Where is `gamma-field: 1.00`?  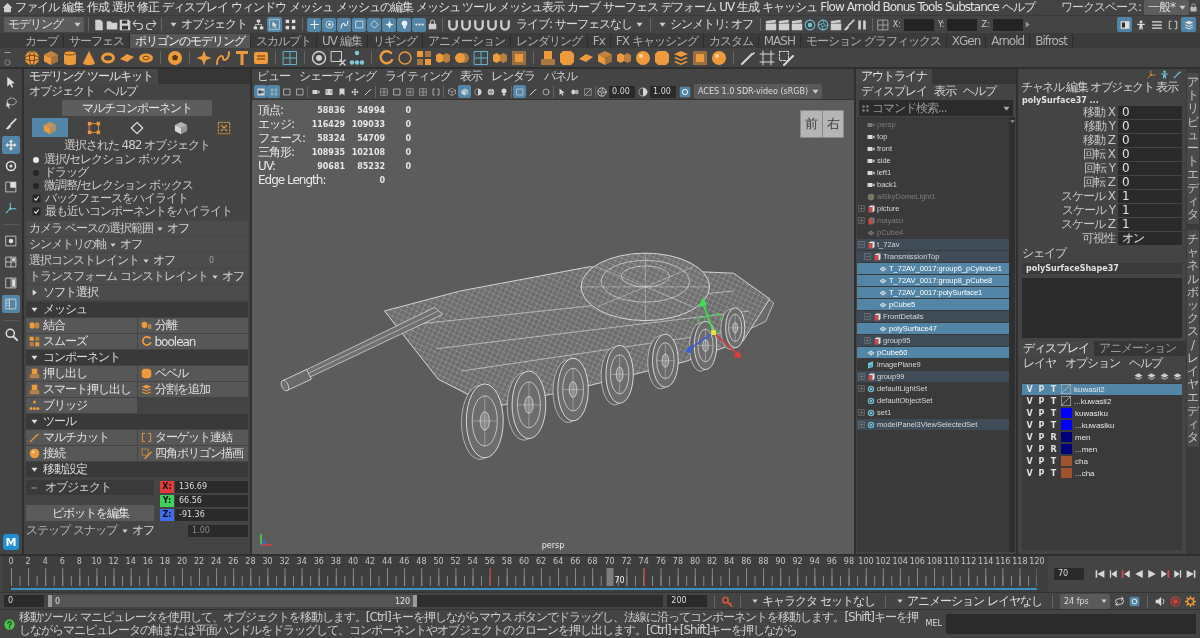 gamma-field: 1.00 is located at coordinates (663, 91).